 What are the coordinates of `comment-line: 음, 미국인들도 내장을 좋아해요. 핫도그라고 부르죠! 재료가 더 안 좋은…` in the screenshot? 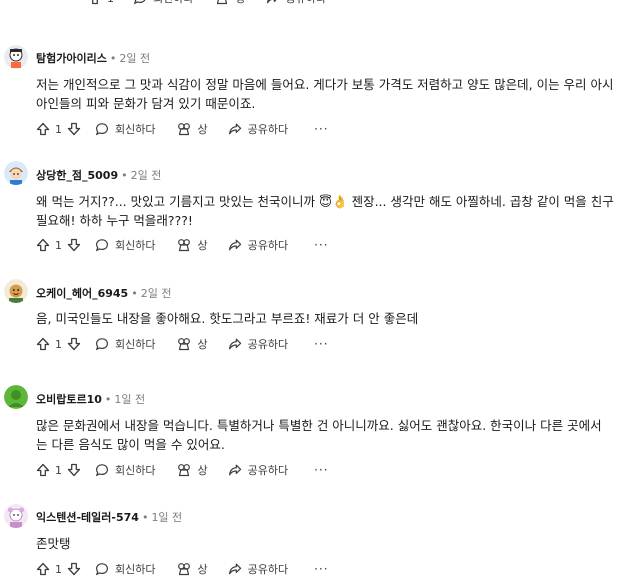 It's located at (227, 318).